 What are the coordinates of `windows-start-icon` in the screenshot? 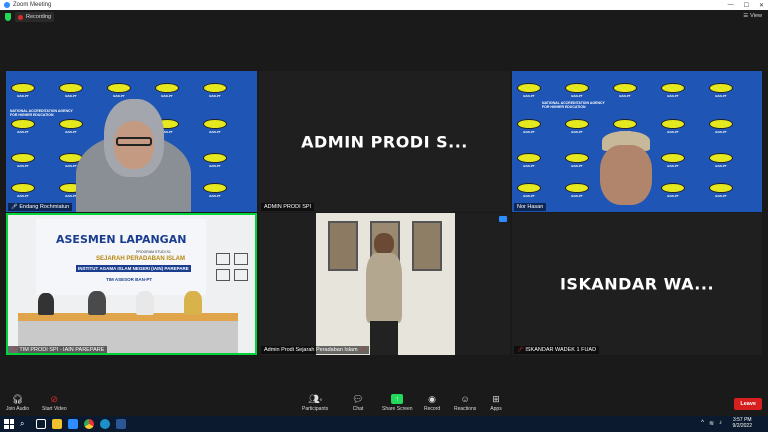 It's located at (9, 424).